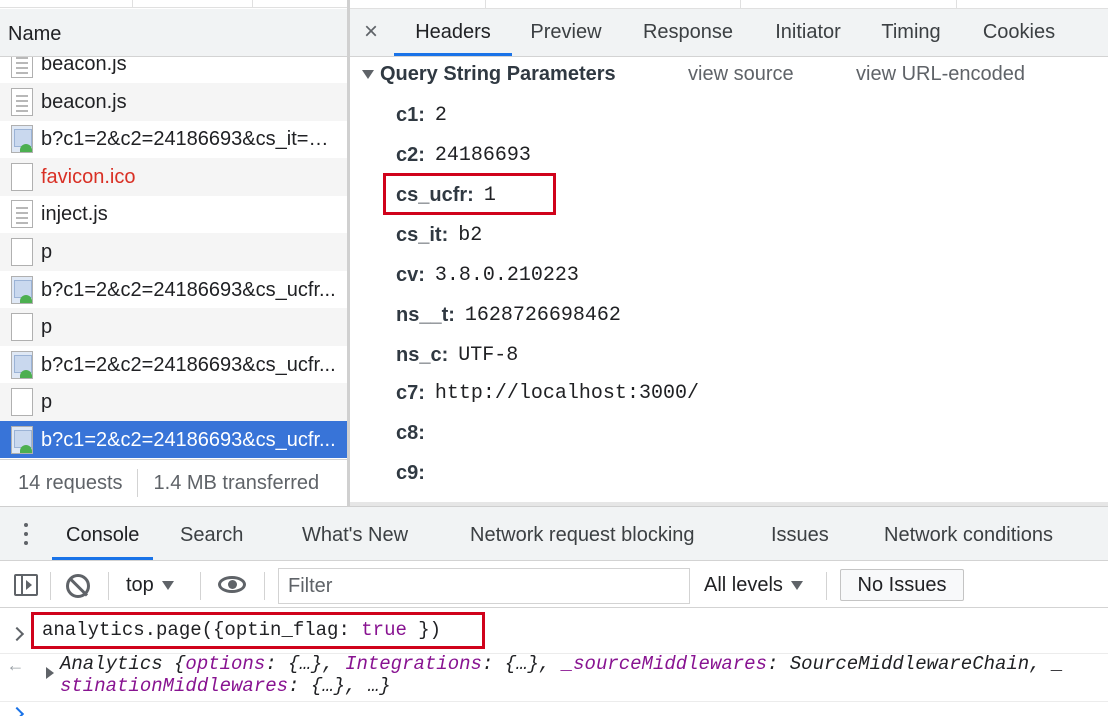 This screenshot has width=1108, height=716. Describe the element at coordinates (664, 664) in the screenshot. I see `object-property-name: _sourceMiddlewares` at that location.